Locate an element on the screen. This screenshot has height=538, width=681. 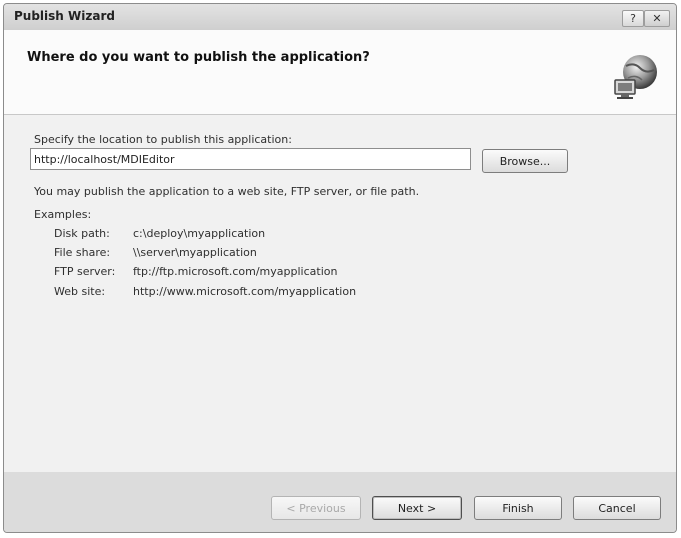
cancel-button: Cancel is located at coordinates (617, 508).